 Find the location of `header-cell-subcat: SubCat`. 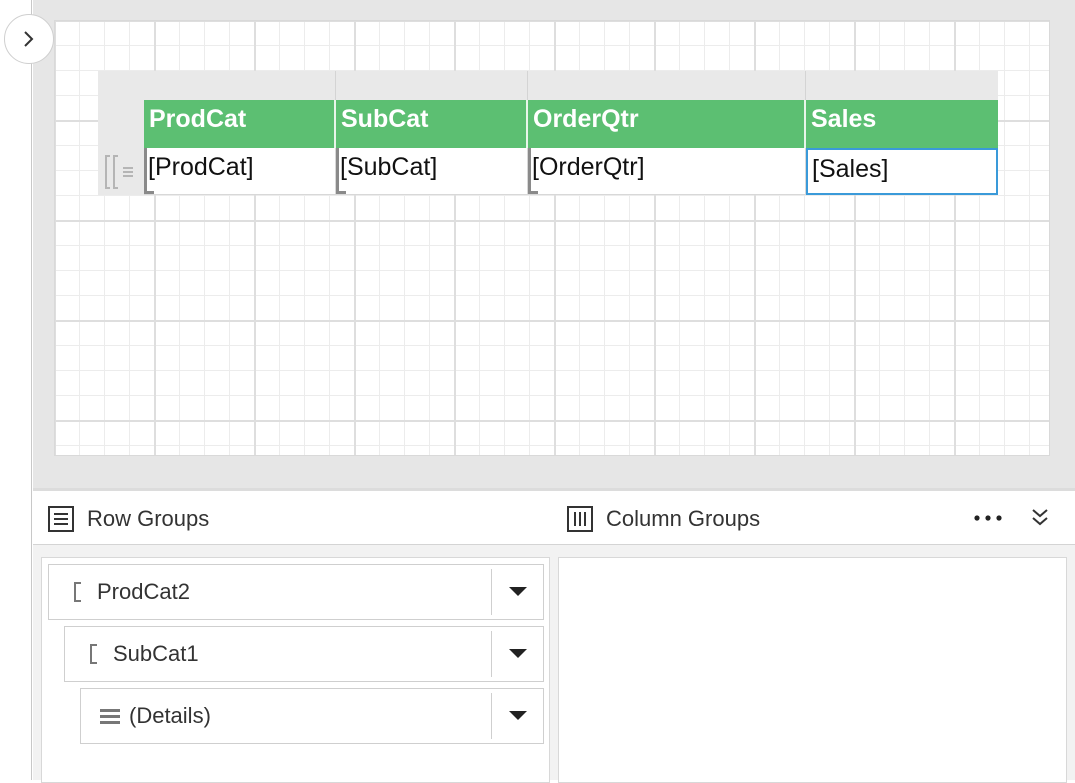

header-cell-subcat: SubCat is located at coordinates (432, 124).